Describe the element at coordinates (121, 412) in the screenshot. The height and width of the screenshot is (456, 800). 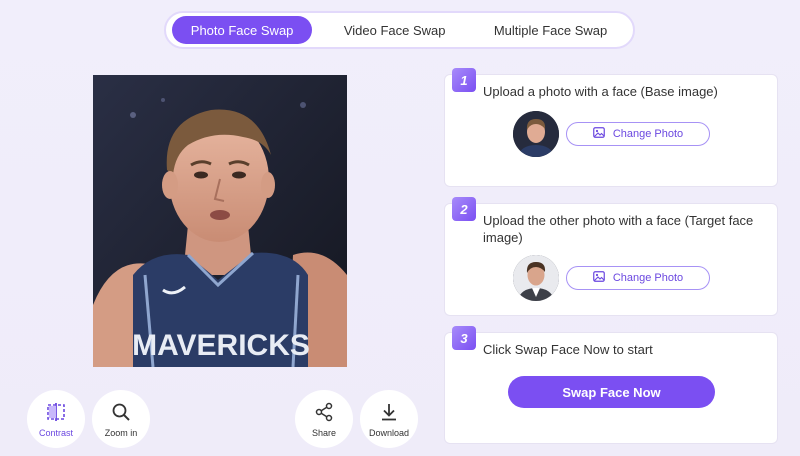
I see `zoom-icon` at that location.